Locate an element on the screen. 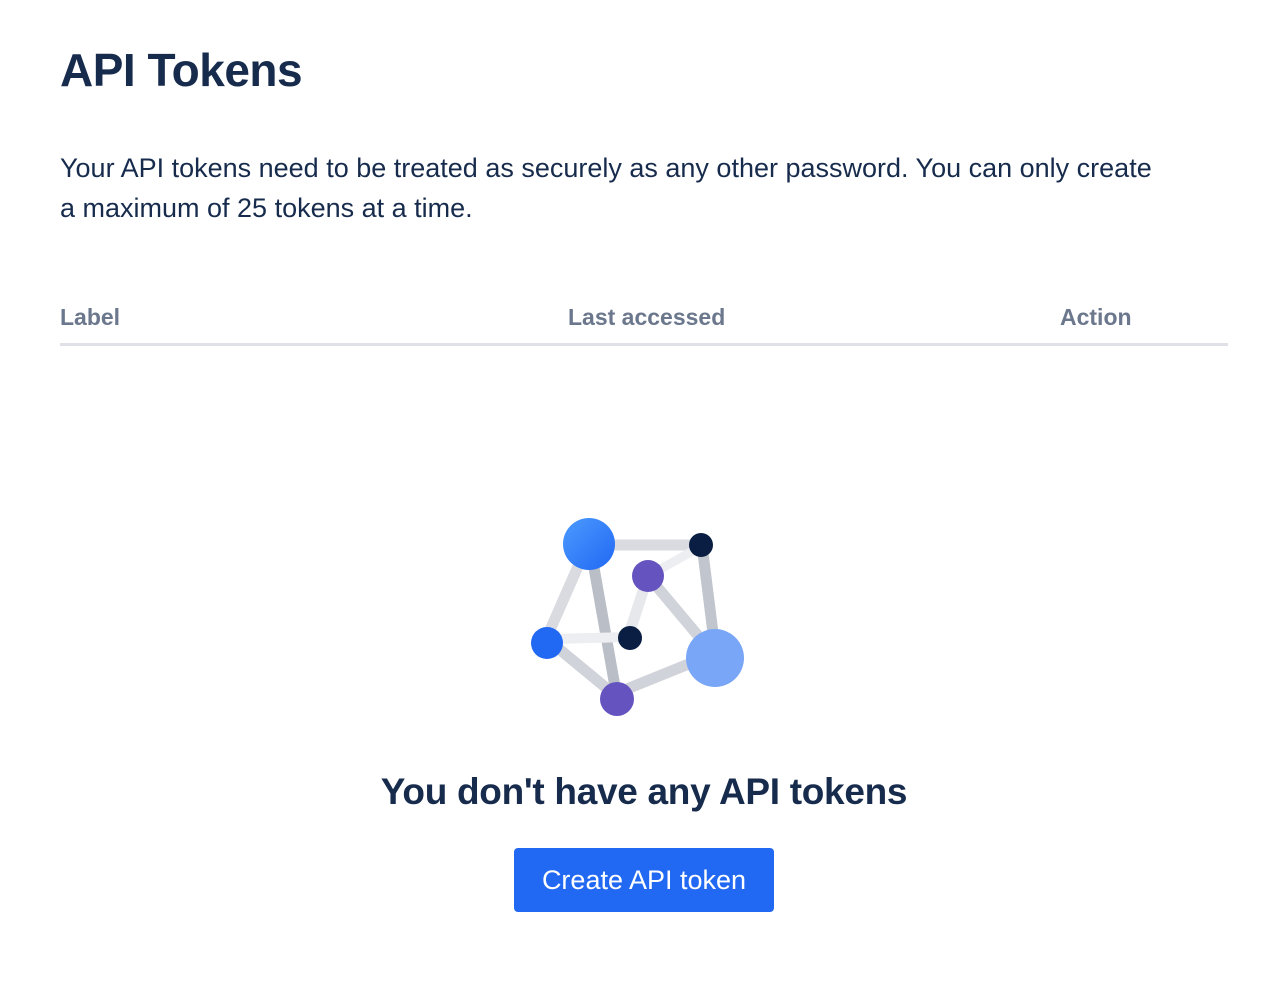  tokens-table-header: Label Last accessed Action is located at coordinates (644, 321).